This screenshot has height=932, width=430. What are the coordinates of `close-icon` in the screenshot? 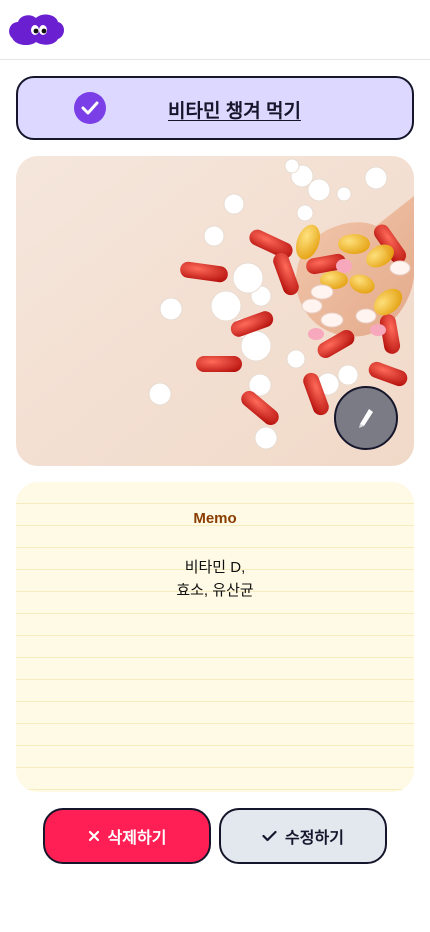 It's located at (93, 836).